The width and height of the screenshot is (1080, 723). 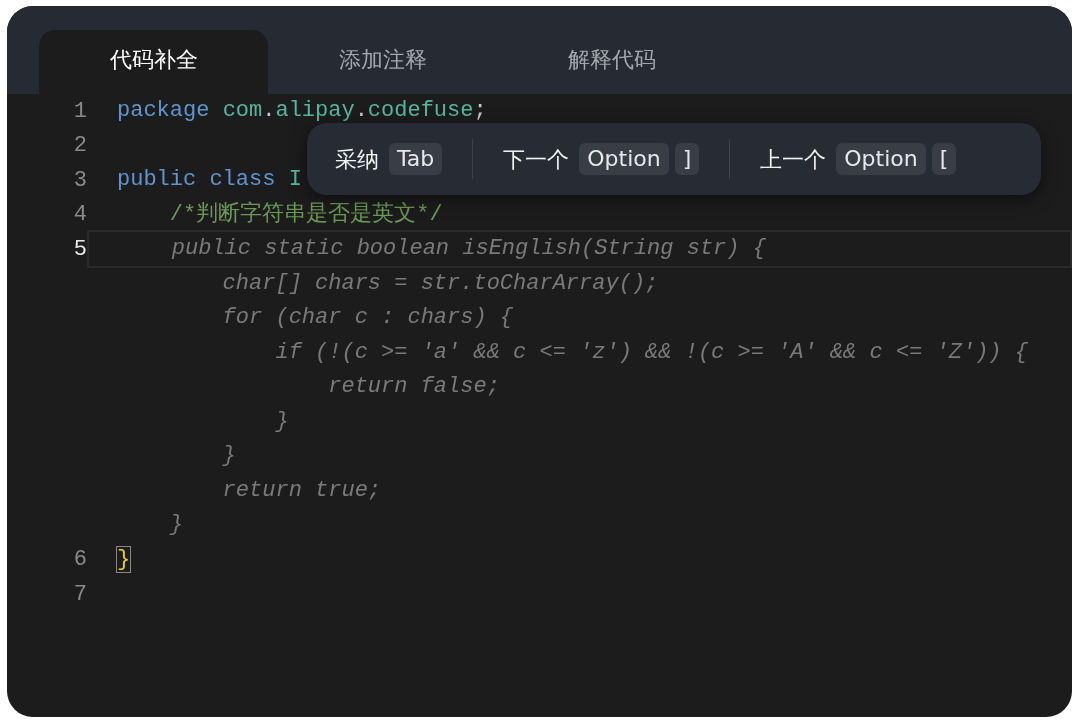 What do you see at coordinates (651, 352) in the screenshot?
I see `suggestion-line: if (!(c >= 'a' && c <= 'z') && !(c >= 'A' && c <= 'Z')) {` at bounding box center [651, 352].